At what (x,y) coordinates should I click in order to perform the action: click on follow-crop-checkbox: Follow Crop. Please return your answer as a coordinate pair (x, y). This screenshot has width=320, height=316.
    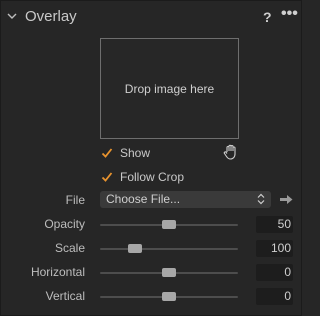
    Looking at the image, I should click on (142, 177).